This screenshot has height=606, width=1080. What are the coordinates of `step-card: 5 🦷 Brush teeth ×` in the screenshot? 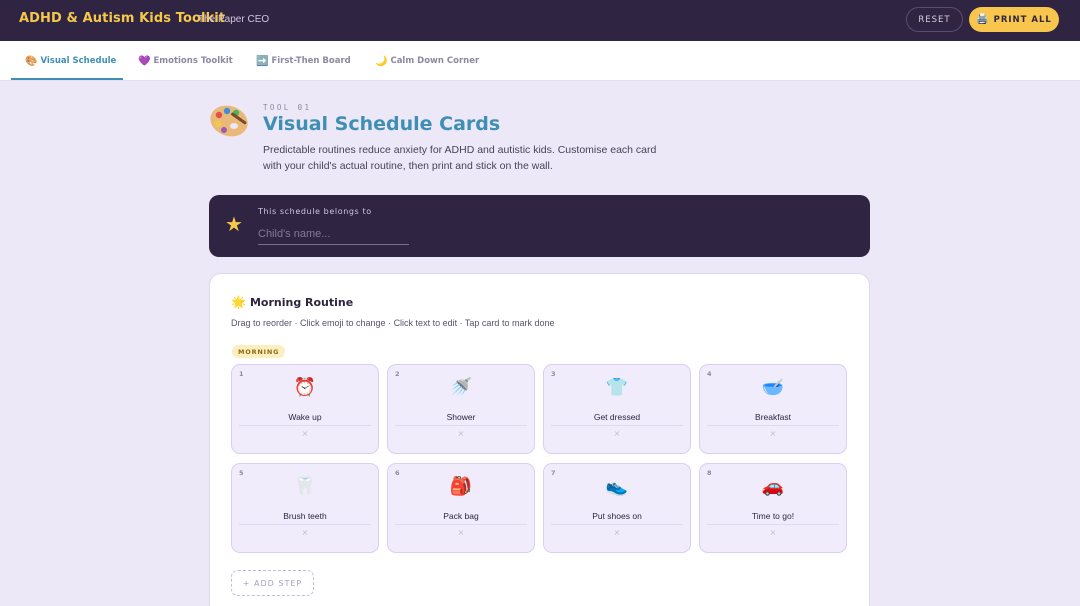 It's located at (305, 508).